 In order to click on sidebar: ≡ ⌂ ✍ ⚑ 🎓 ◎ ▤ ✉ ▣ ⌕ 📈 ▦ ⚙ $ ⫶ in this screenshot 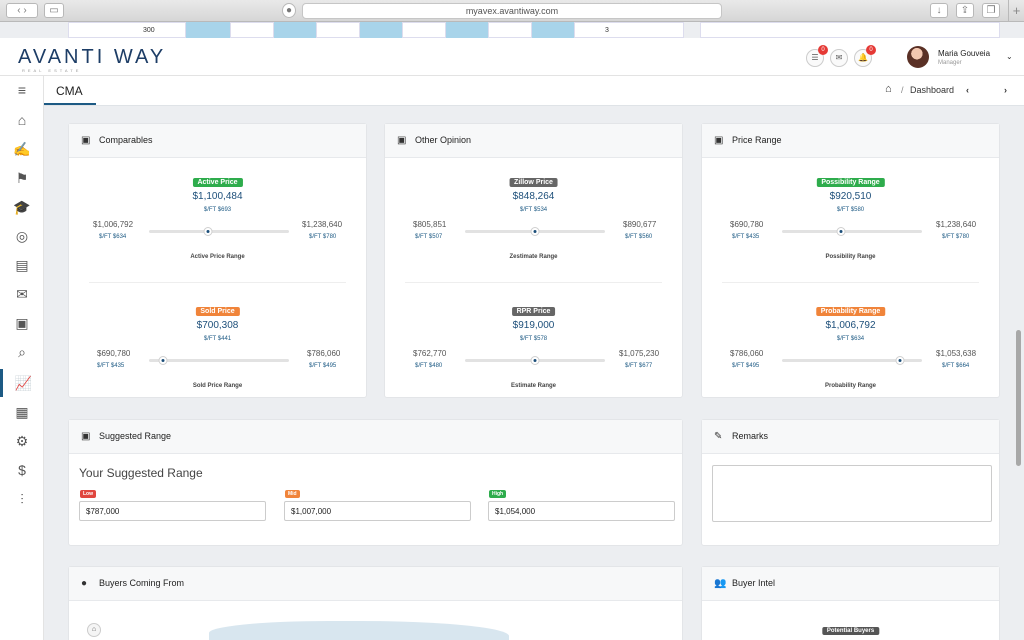, I will do `click(22, 358)`.